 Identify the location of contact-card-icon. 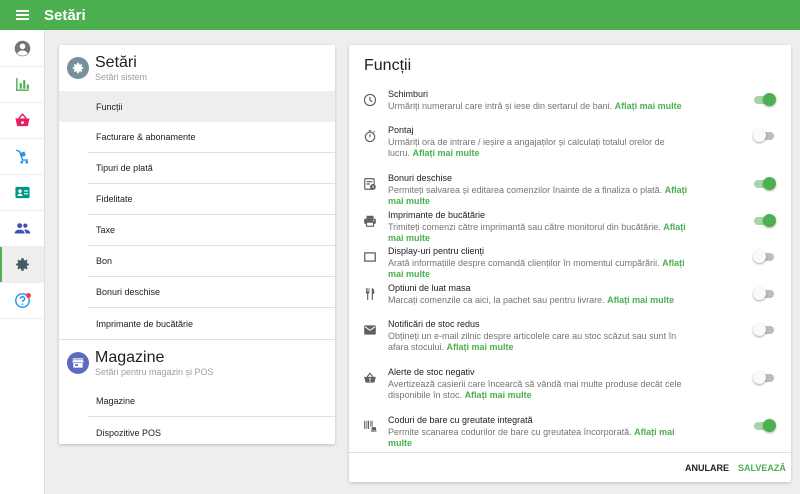
(22, 192).